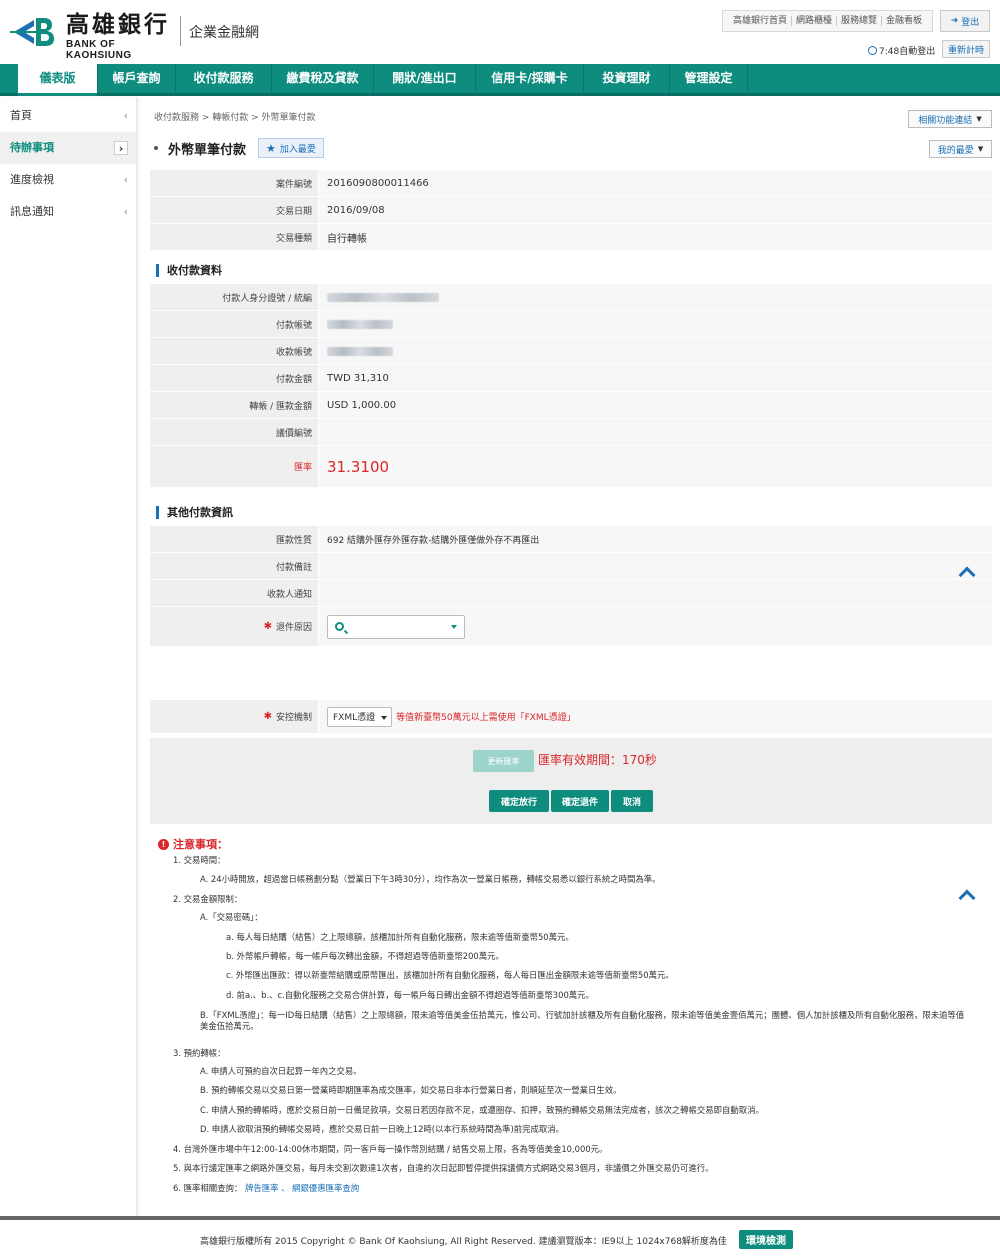 The image size is (1000, 1258). What do you see at coordinates (234, 324) in the screenshot?
I see `field-label: 付款帳號` at bounding box center [234, 324].